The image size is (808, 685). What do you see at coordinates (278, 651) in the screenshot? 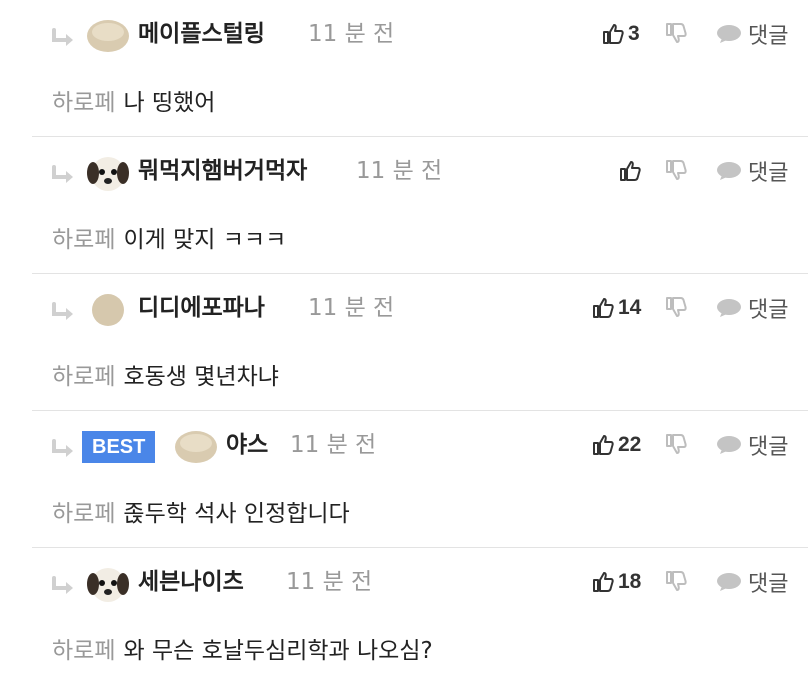
I see `comment-text: 와 무슨 호날두심리학과 나오심?` at bounding box center [278, 651].